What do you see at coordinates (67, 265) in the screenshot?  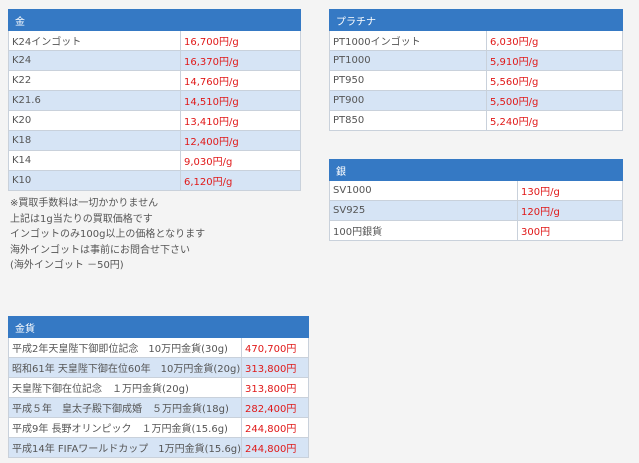 I see `note-line: (海外インゴット －50円)` at bounding box center [67, 265].